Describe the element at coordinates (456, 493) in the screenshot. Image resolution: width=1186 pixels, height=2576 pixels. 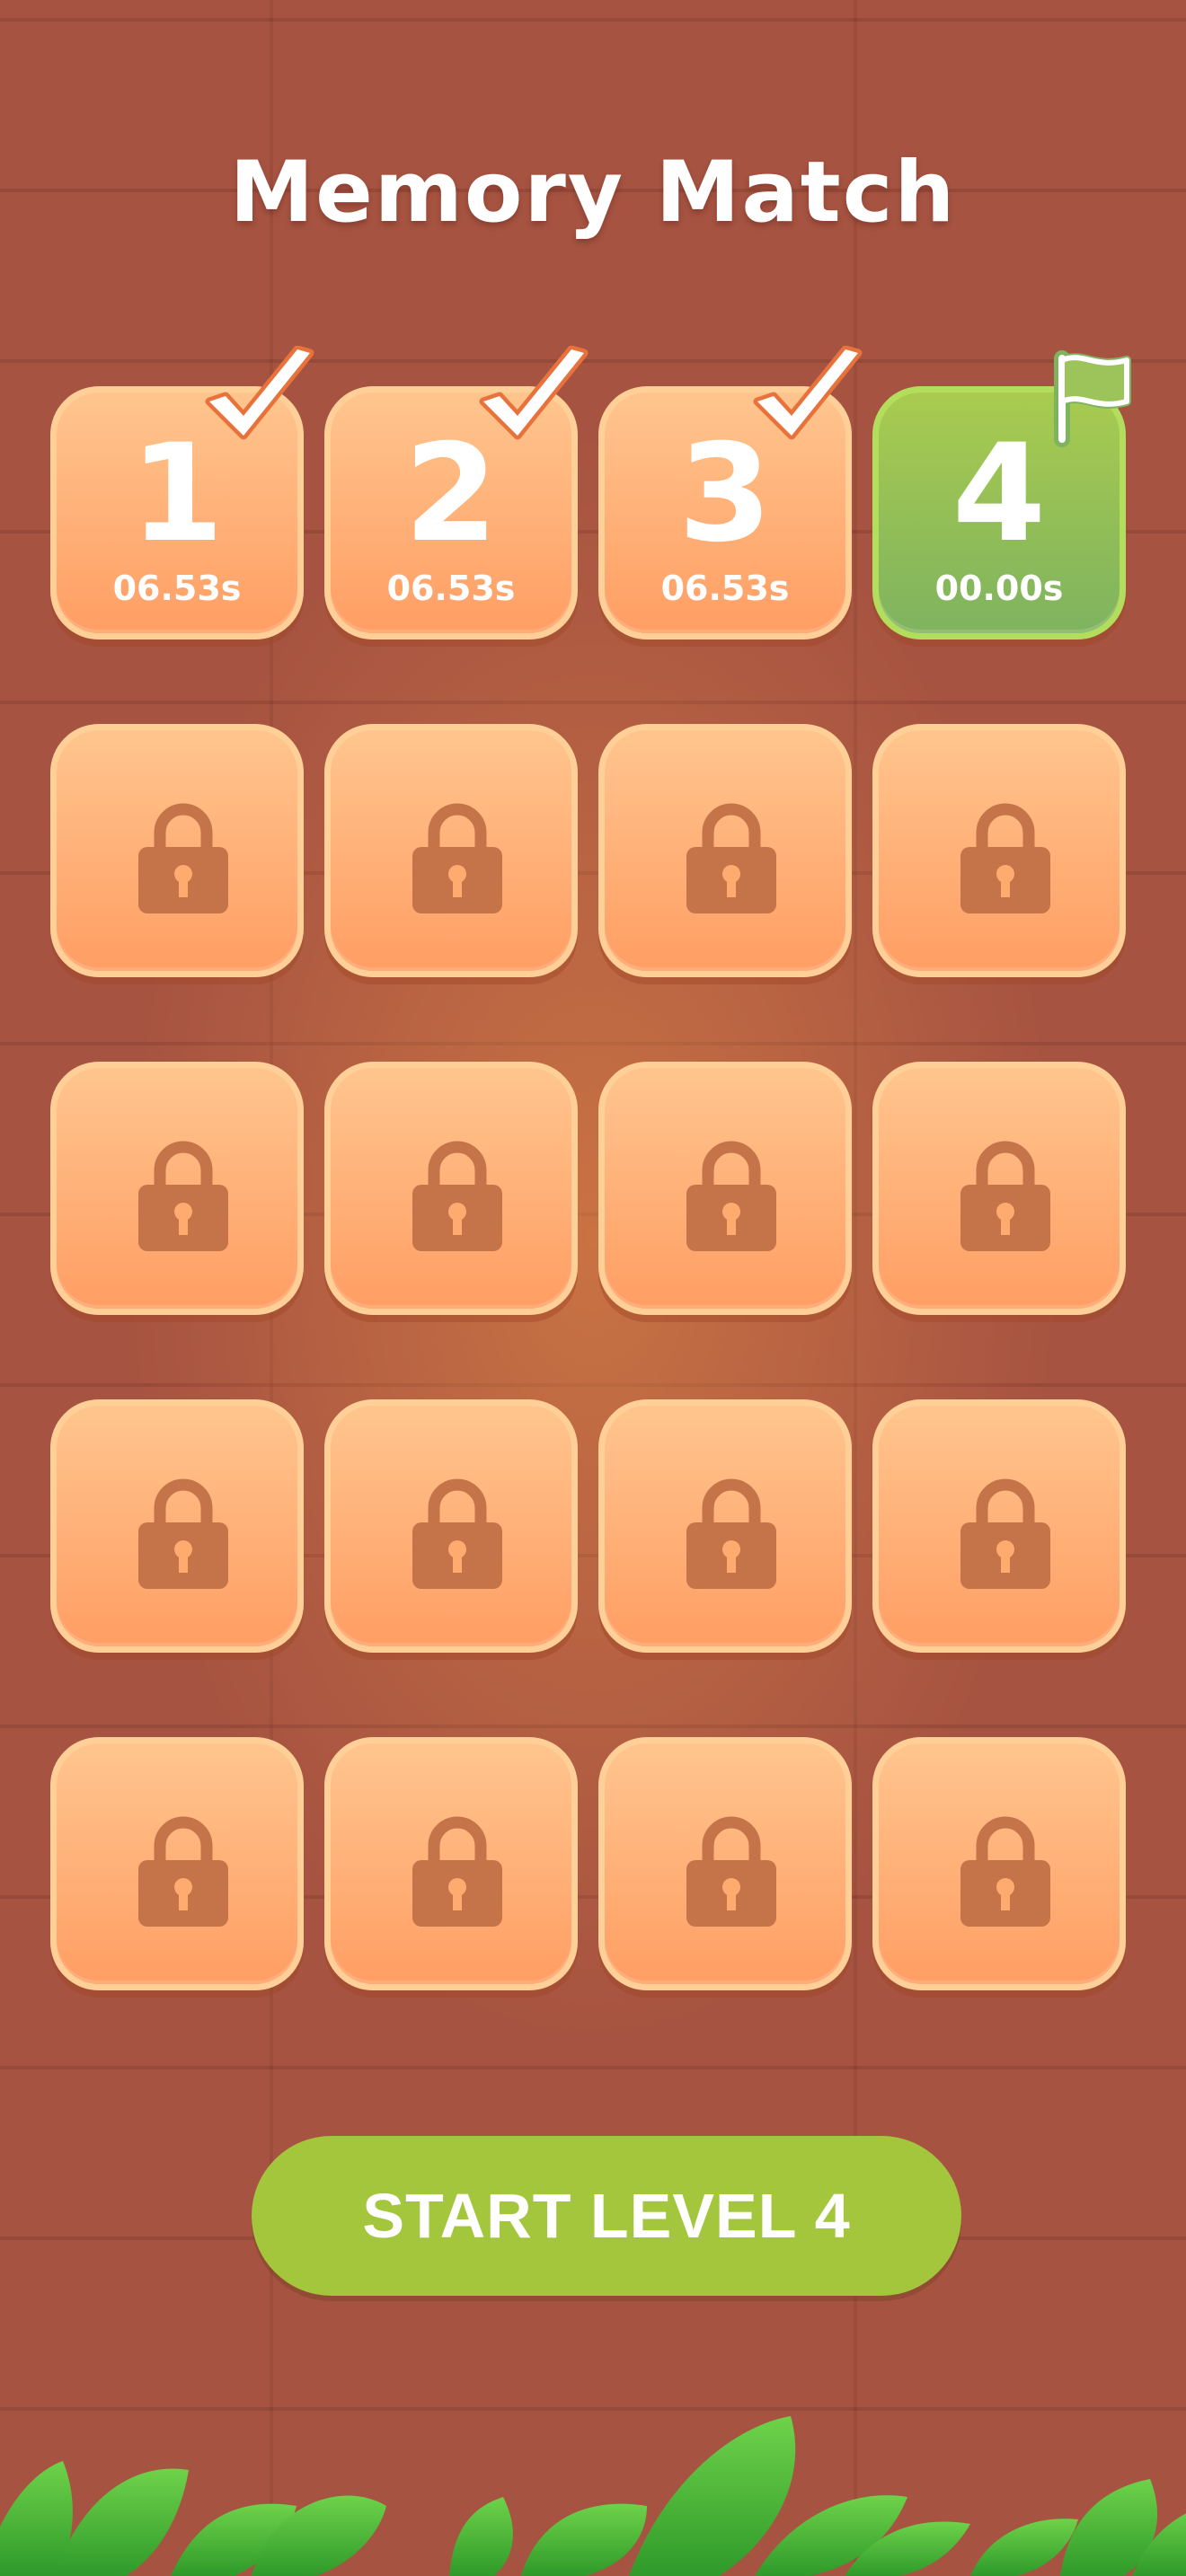
I see `level-tile-2: 2 06.53s` at that location.